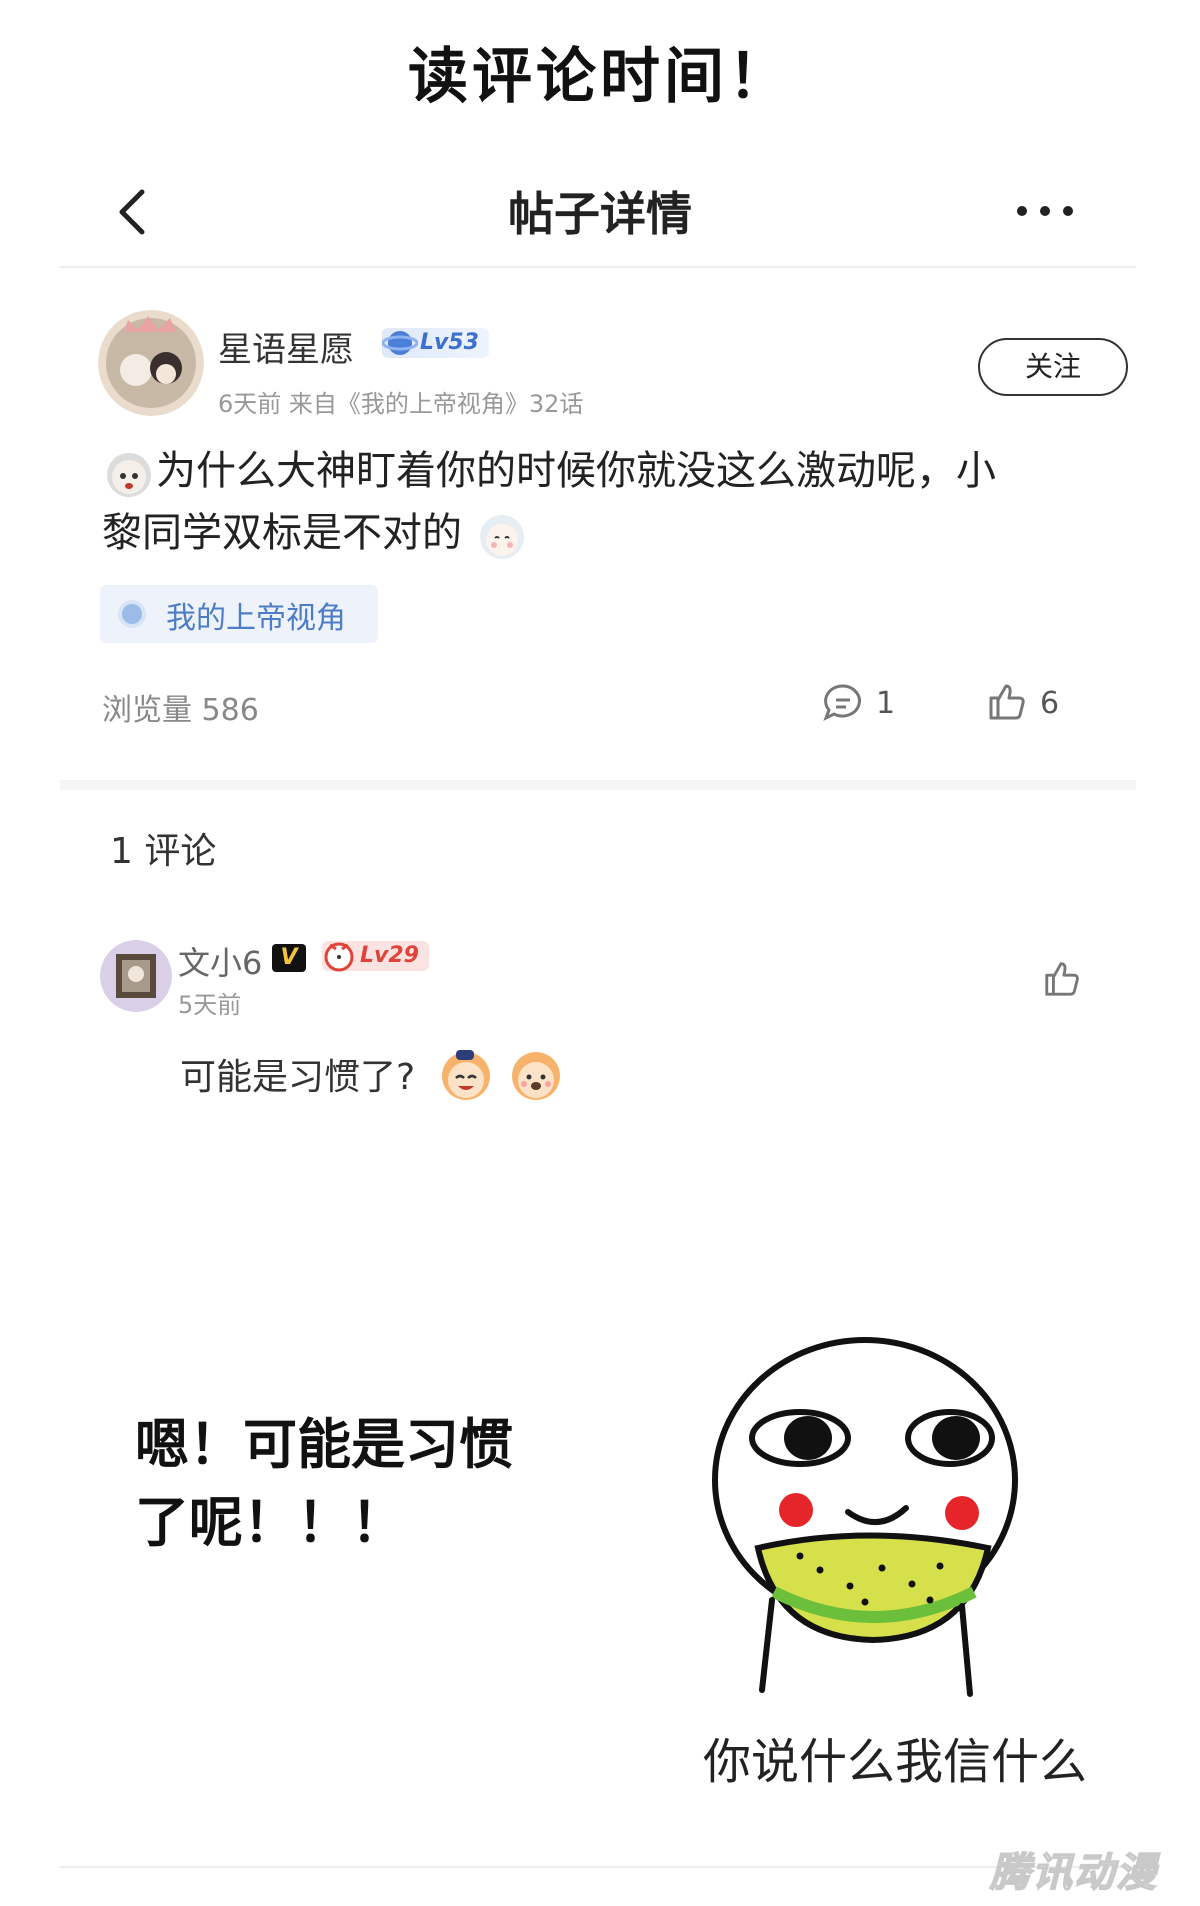 The width and height of the screenshot is (1200, 1906). What do you see at coordinates (270, 1522) in the screenshot?
I see `meme-line2: 了呢！！！` at bounding box center [270, 1522].